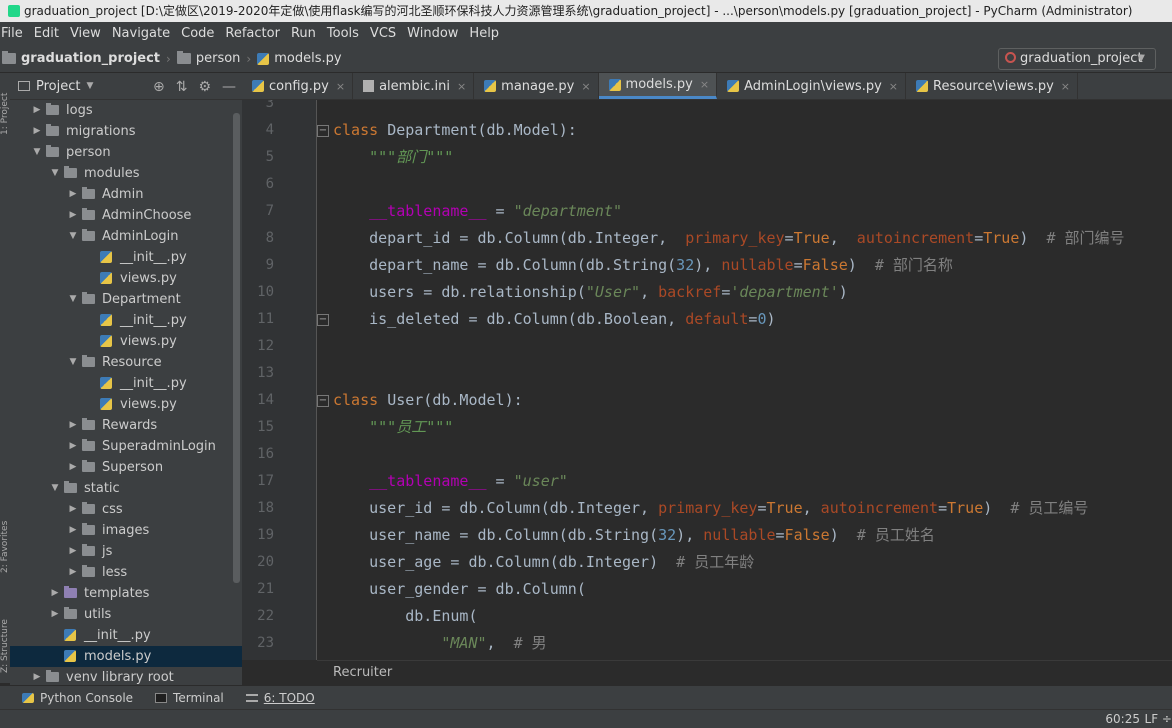 The image size is (1172, 728). Describe the element at coordinates (1122, 719) in the screenshot. I see `caret-position: 60:25` at that location.